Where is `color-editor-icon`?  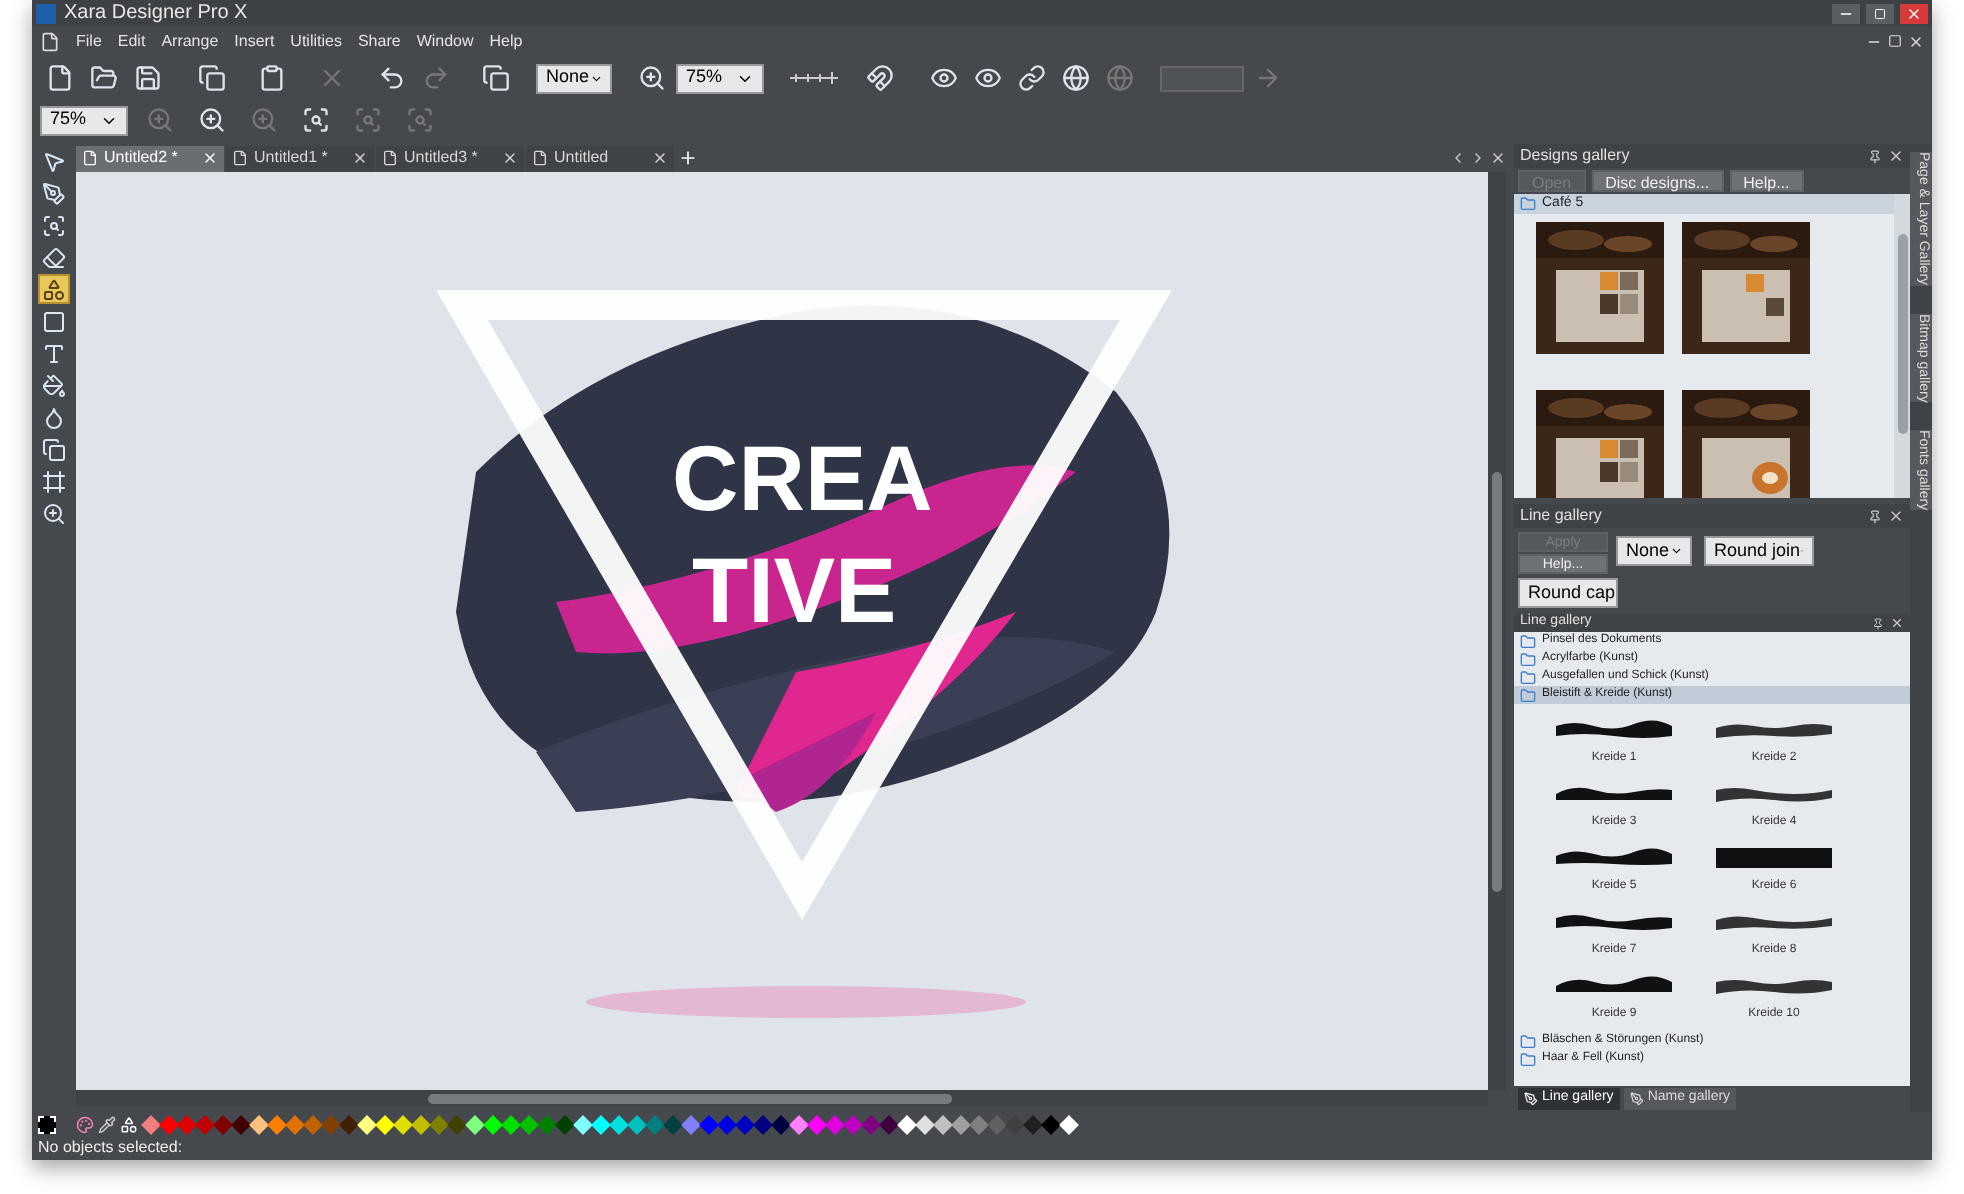
color-editor-icon is located at coordinates (129, 1124).